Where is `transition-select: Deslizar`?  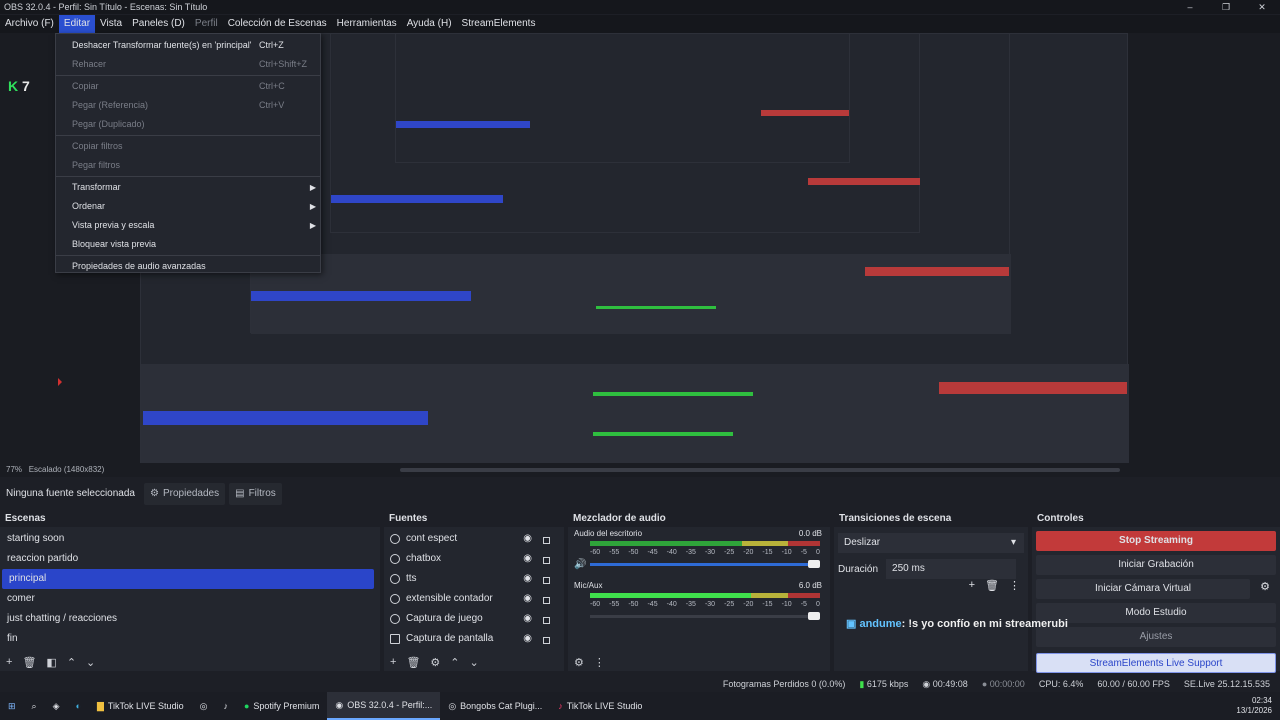
transition-select: Deslizar is located at coordinates (931, 543).